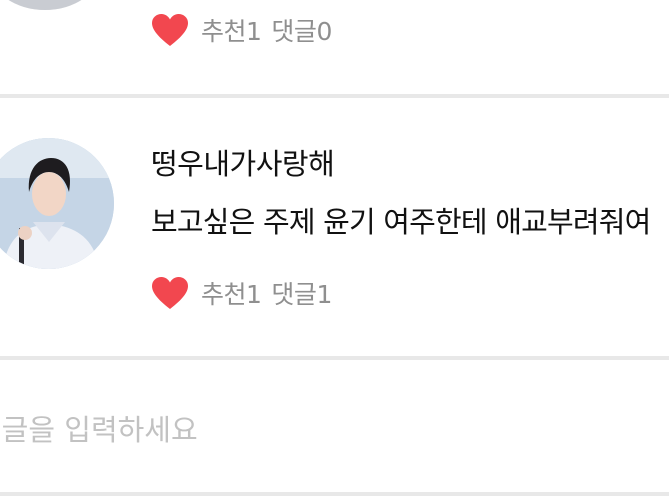  Describe the element at coordinates (266, 293) in the screenshot. I see `meta-text: 추천1 댓글1` at that location.